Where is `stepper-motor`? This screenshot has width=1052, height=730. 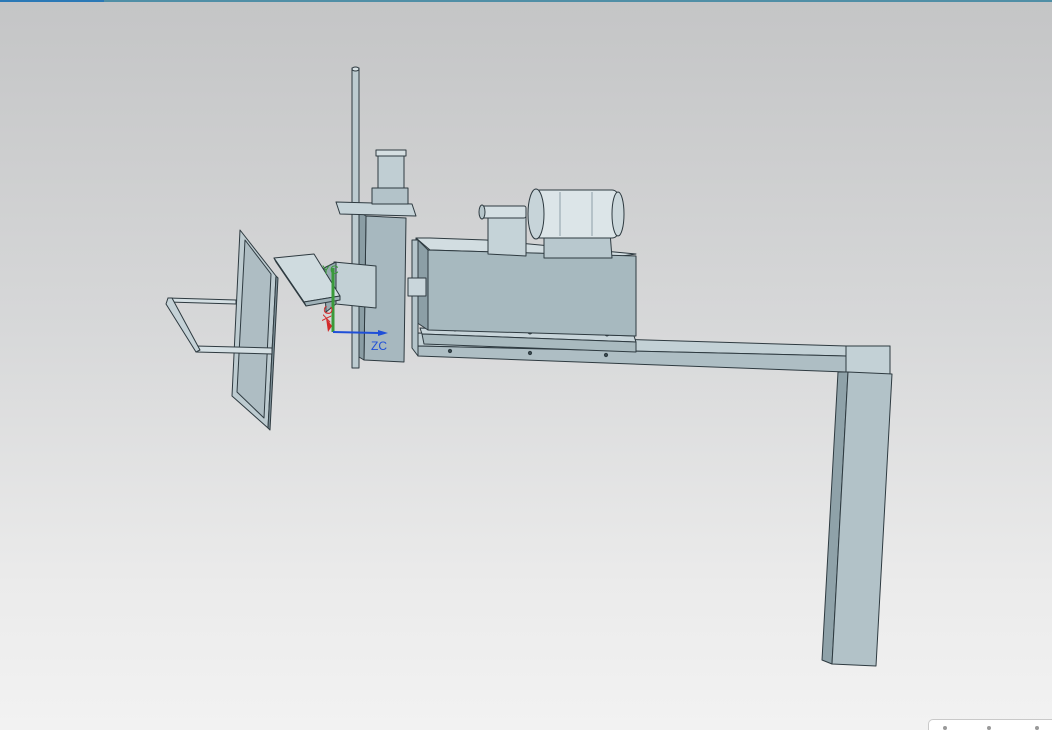 stepper-motor is located at coordinates (391, 172).